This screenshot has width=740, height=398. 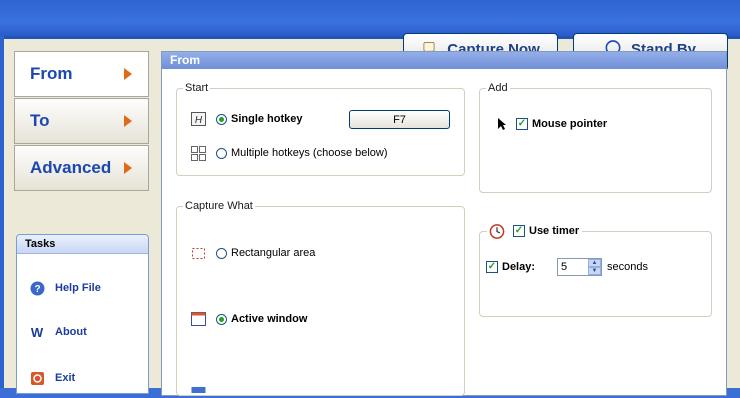 What do you see at coordinates (221, 253) in the screenshot?
I see `rectangular-area-radio` at bounding box center [221, 253].